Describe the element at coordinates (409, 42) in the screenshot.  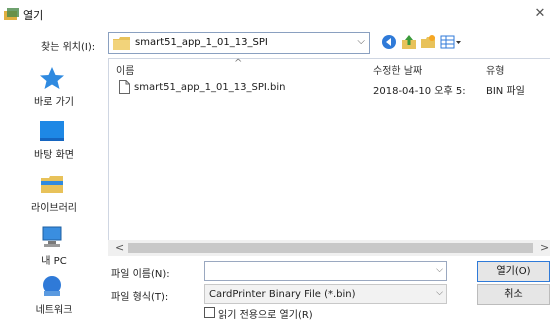
I see `up-folder-icon` at that location.